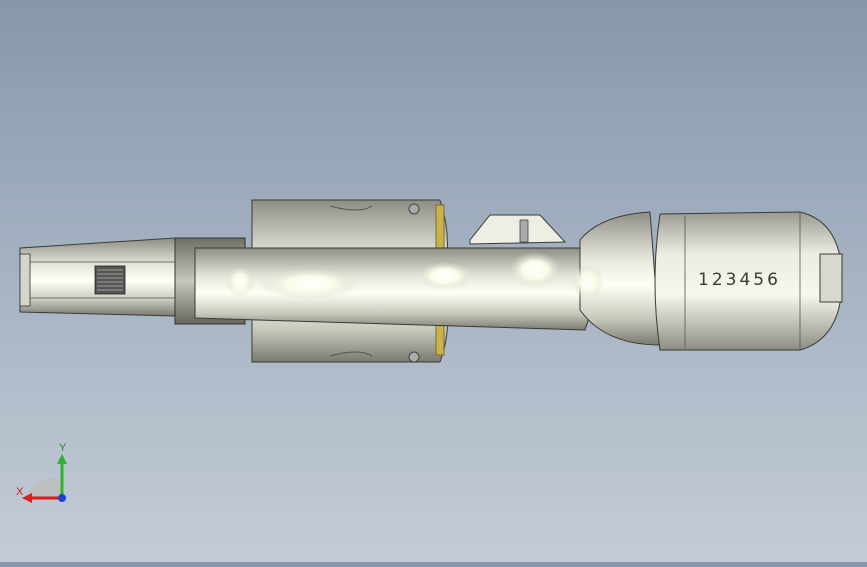 This screenshot has height=567, width=867. I want to click on y-axis-label: Y, so click(63, 448).